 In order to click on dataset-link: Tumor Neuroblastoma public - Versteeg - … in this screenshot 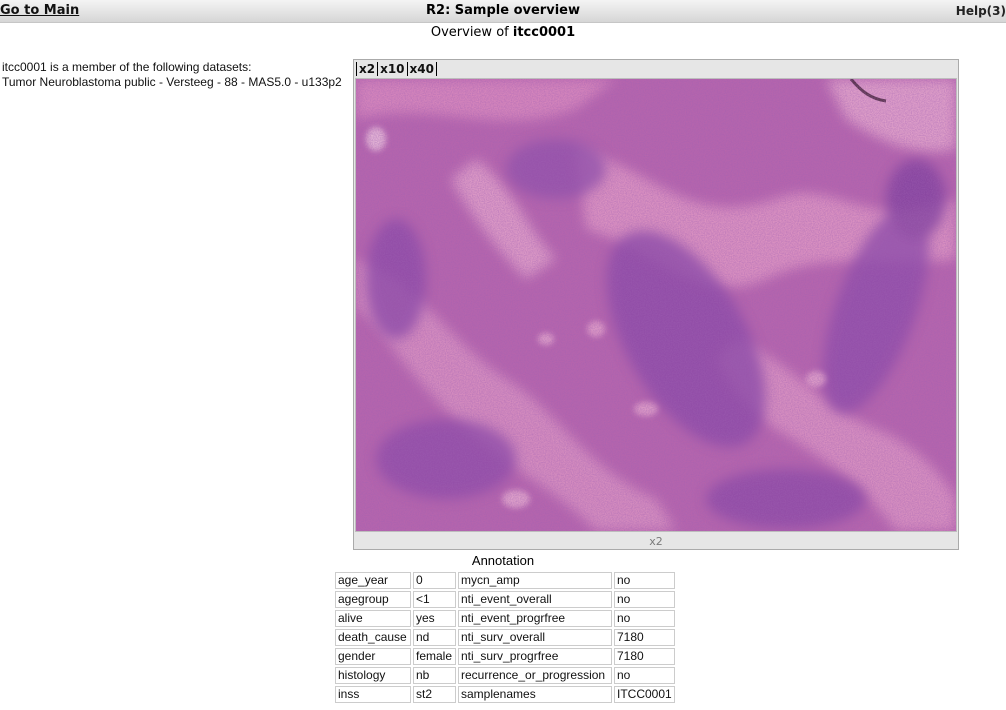, I will do `click(172, 82)`.